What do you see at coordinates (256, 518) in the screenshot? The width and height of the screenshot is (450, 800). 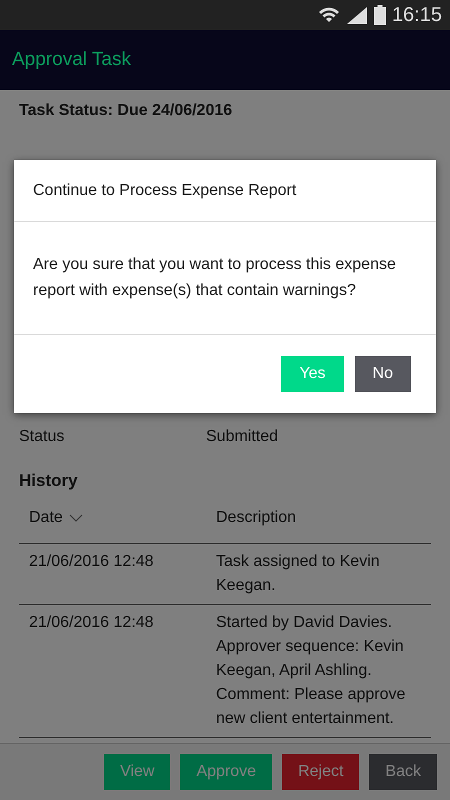 I see `column-header: Description` at bounding box center [256, 518].